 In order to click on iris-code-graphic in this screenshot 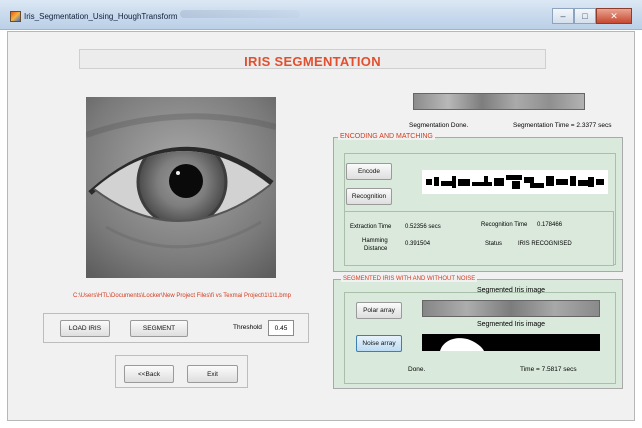, I will do `click(515, 182)`.